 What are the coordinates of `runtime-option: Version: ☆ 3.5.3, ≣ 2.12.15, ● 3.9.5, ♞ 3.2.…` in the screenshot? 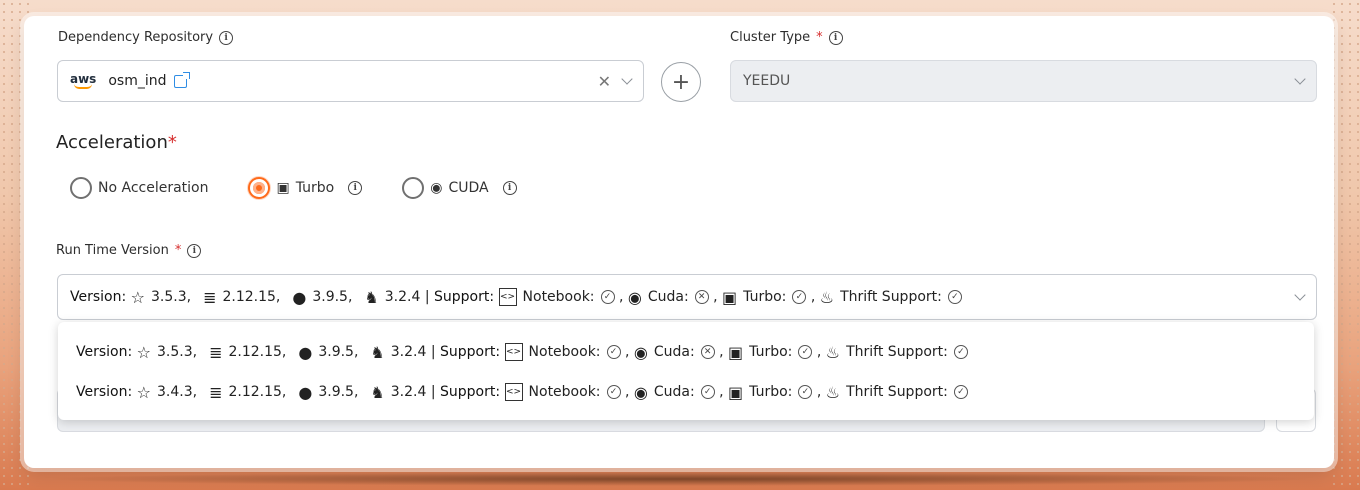 It's located at (686, 352).